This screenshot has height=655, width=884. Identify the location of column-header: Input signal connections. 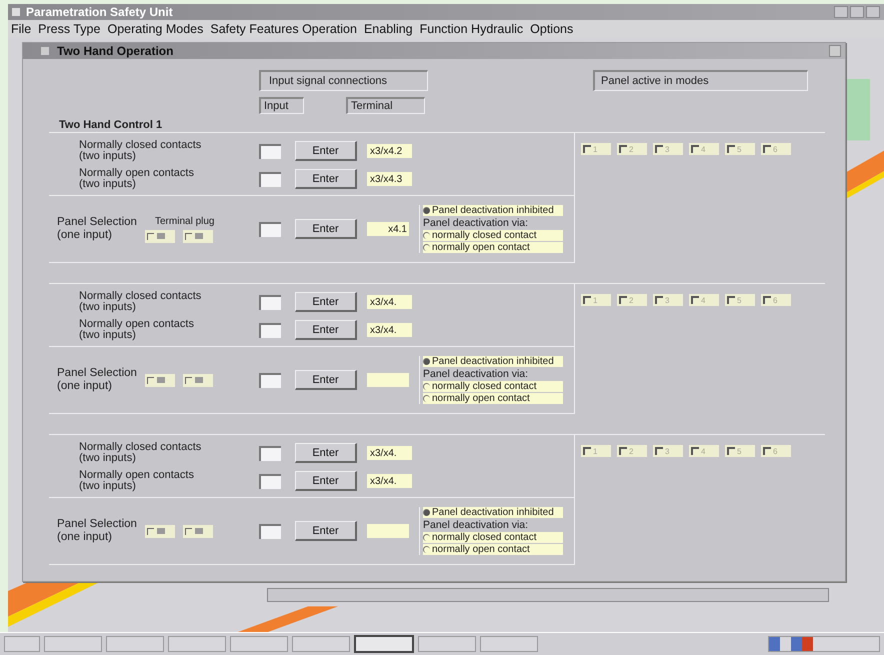
(343, 80).